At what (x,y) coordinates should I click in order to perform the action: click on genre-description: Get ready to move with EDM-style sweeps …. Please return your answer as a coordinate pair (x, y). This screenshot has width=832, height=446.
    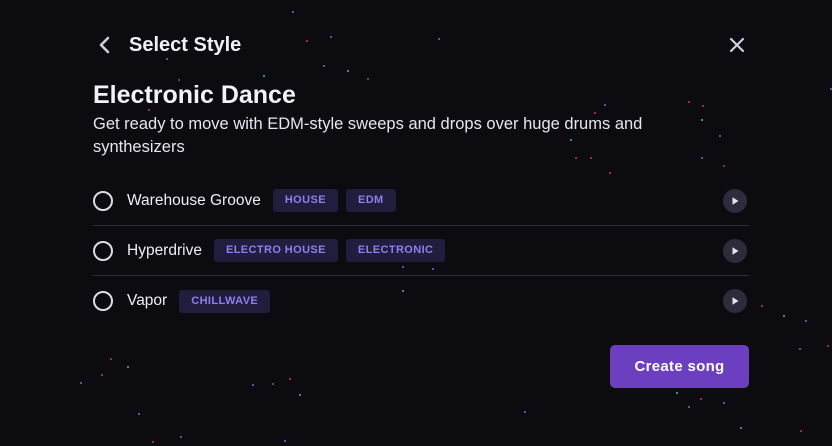
    Looking at the image, I should click on (368, 135).